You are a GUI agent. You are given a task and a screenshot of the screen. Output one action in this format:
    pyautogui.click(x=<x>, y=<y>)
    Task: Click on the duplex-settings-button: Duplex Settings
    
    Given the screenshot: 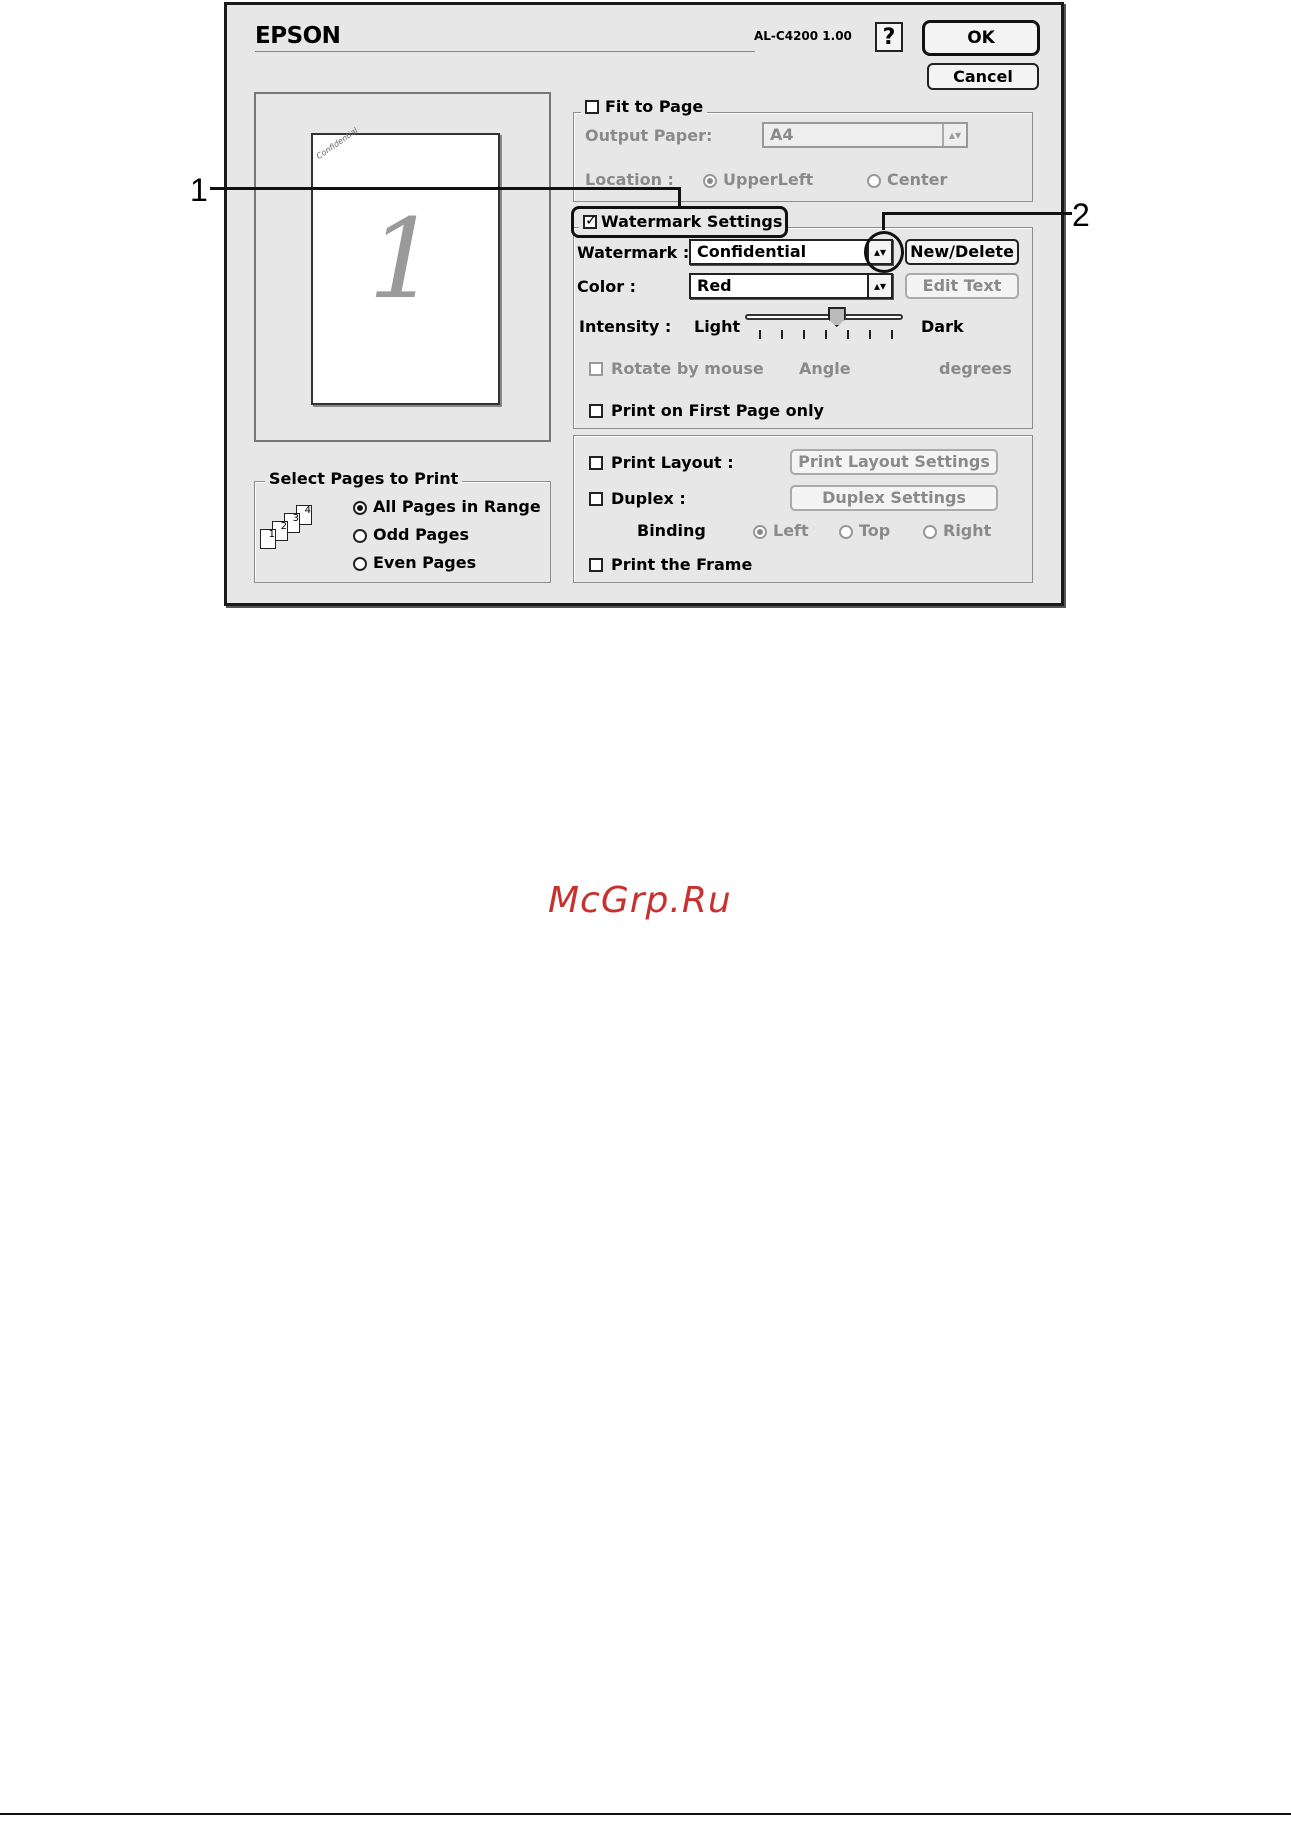 What is the action you would take?
    pyautogui.click(x=894, y=498)
    